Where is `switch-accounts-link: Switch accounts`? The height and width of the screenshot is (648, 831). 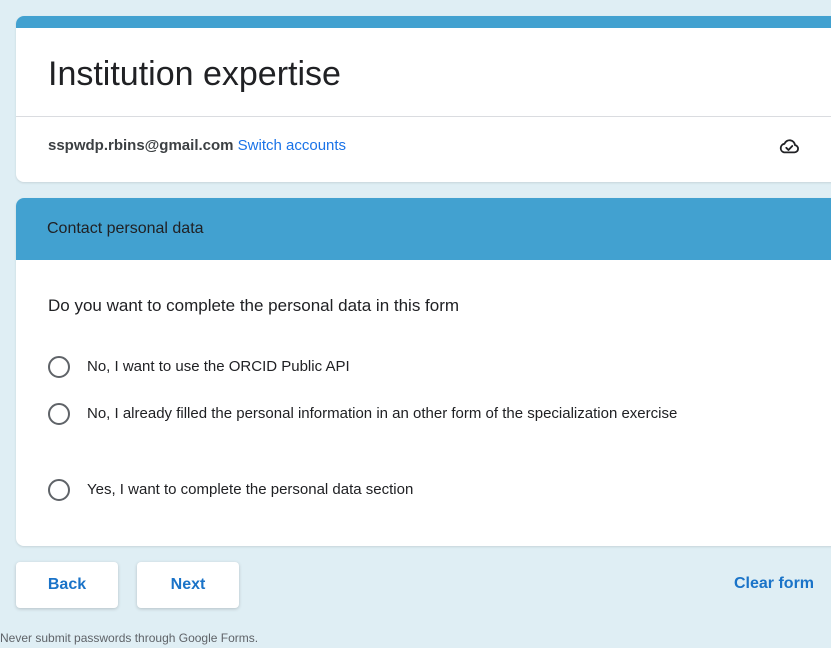
switch-accounts-link: Switch accounts is located at coordinates (292, 145).